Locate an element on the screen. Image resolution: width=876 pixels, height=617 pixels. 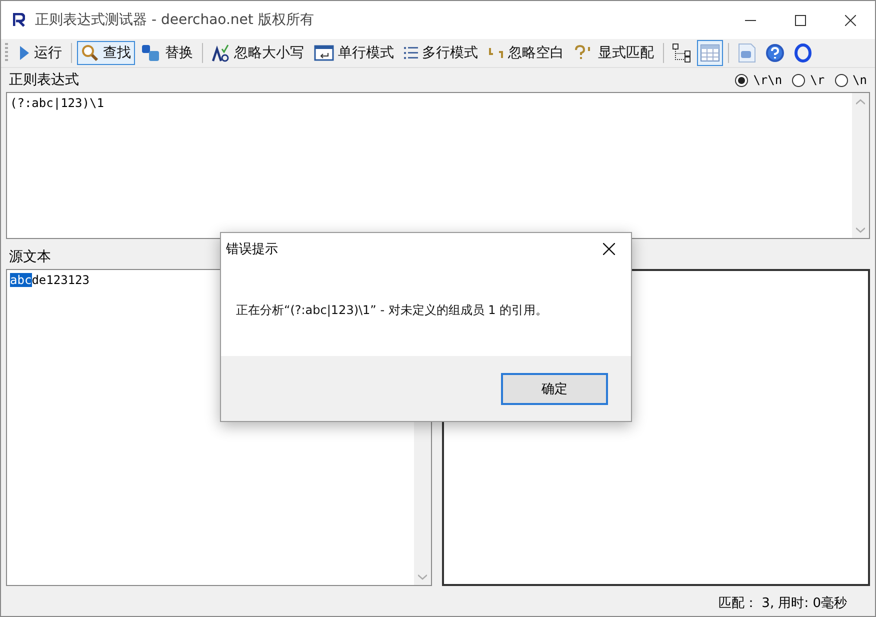
radio-label: \r\n is located at coordinates (767, 80).